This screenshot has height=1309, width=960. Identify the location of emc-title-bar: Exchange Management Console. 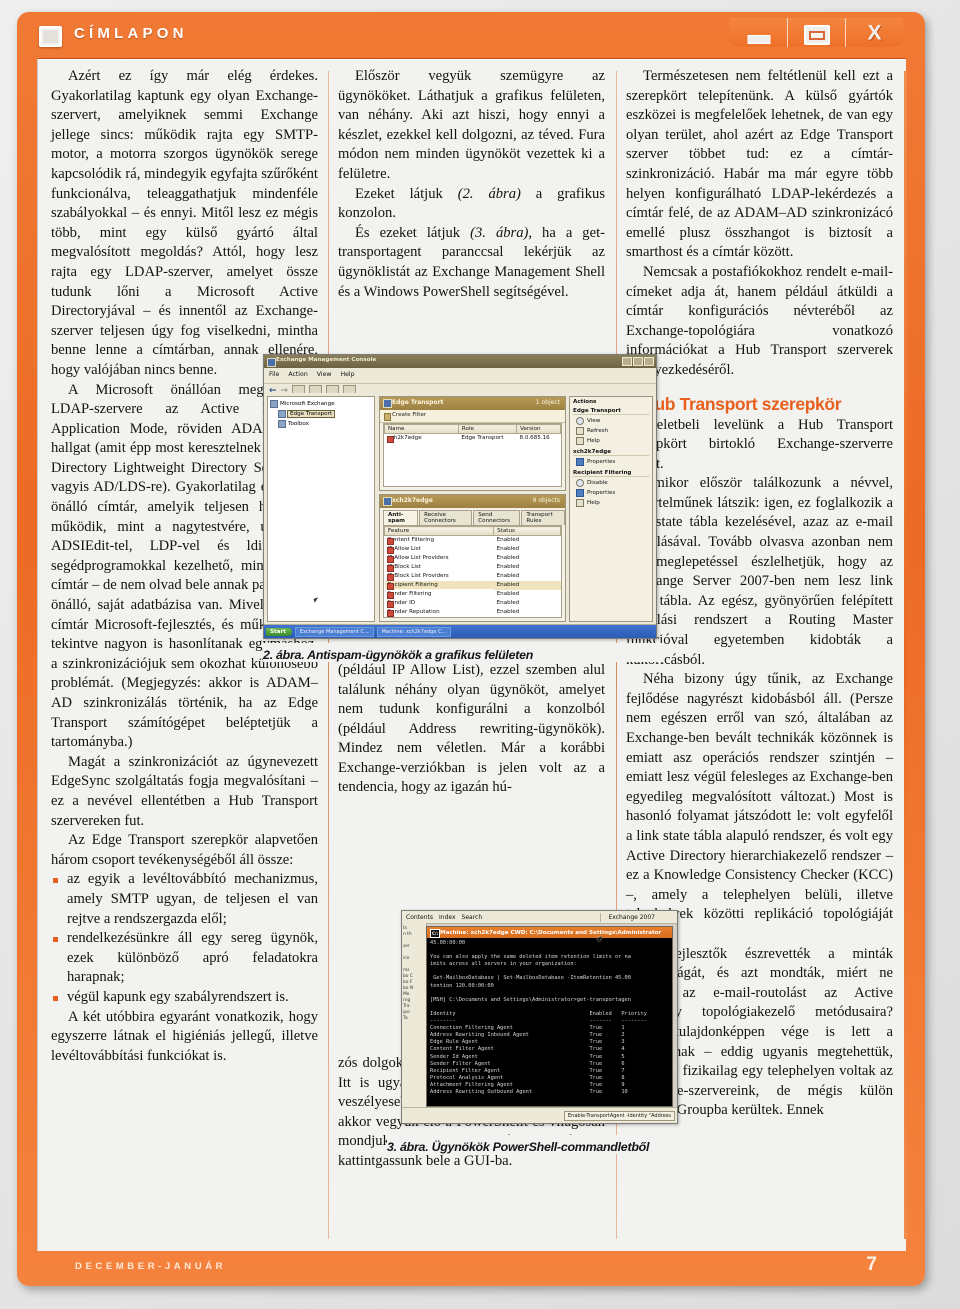
(460, 361).